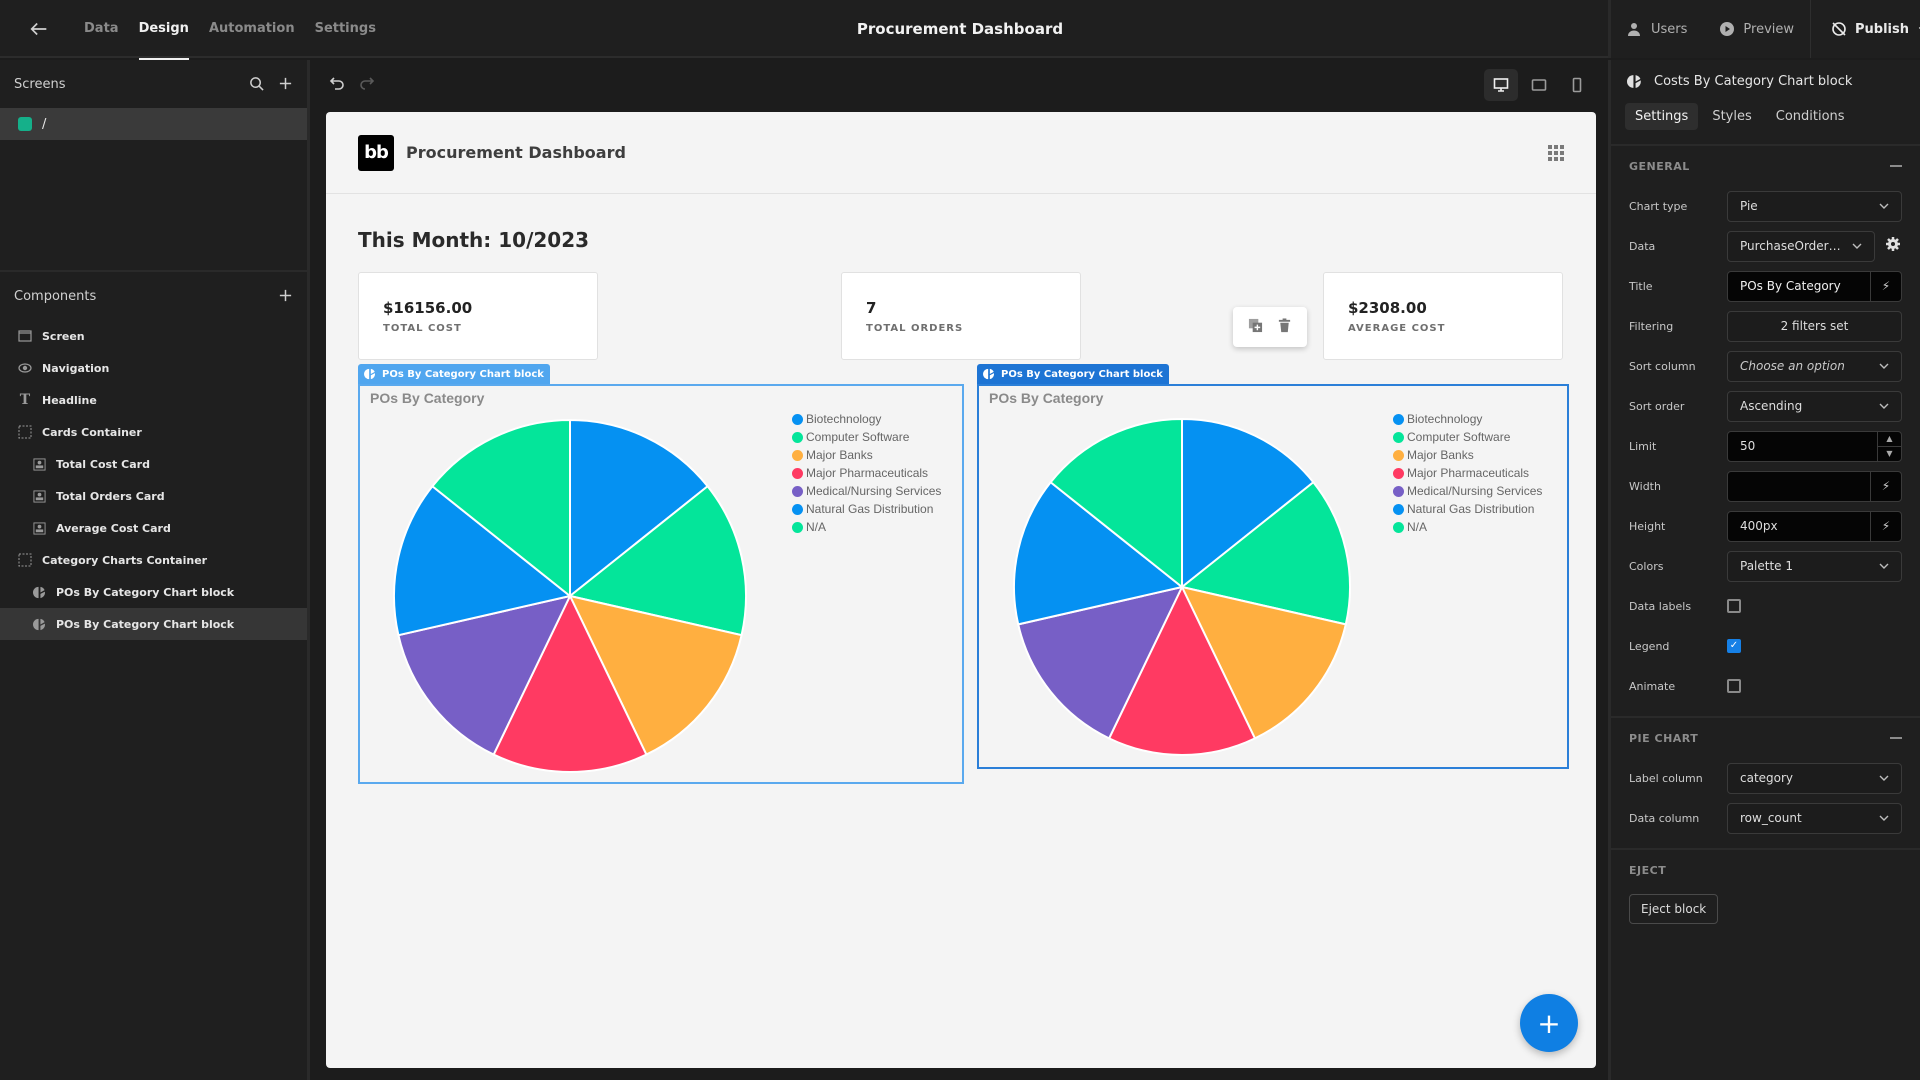  I want to click on chevron-down-icon: ▼, so click(1889, 454).